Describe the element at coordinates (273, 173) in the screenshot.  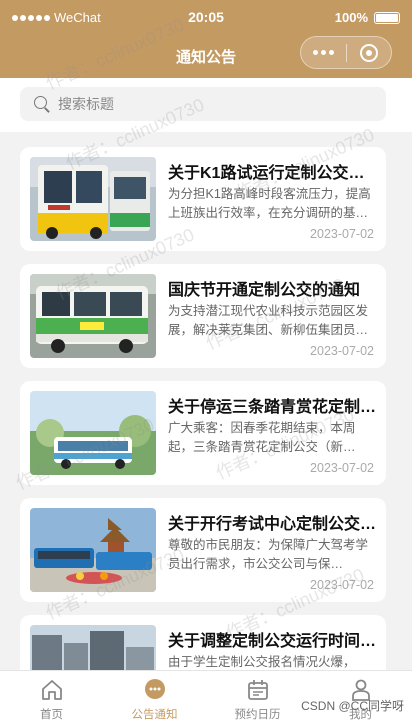
I see `notice-title: 关于K1路试运行定制公交的通知` at that location.